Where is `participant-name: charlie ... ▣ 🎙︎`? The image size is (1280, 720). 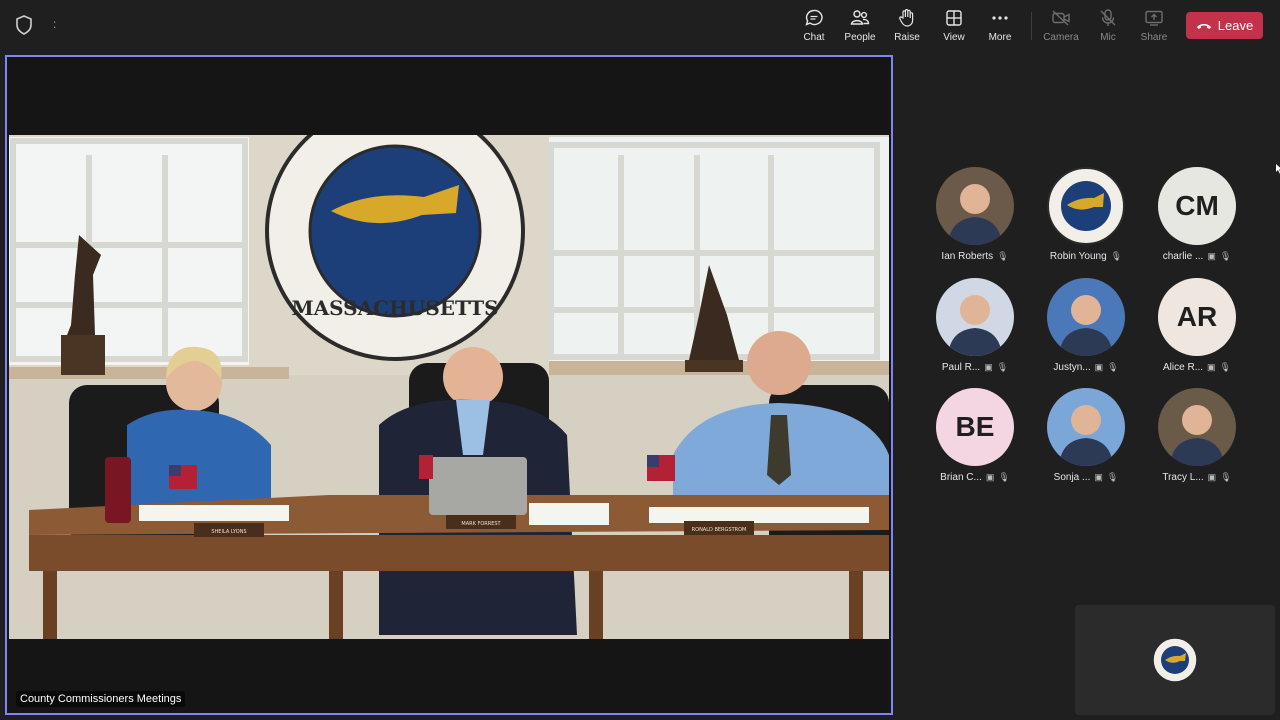 participant-name: charlie ... ▣ 🎙︎ is located at coordinates (1197, 256).